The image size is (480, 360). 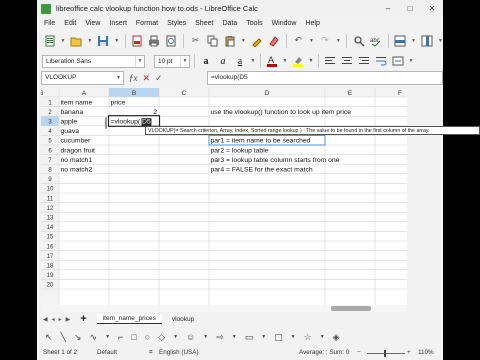 What do you see at coordinates (426, 352) in the screenshot?
I see `zoom-level: 110%` at bounding box center [426, 352].